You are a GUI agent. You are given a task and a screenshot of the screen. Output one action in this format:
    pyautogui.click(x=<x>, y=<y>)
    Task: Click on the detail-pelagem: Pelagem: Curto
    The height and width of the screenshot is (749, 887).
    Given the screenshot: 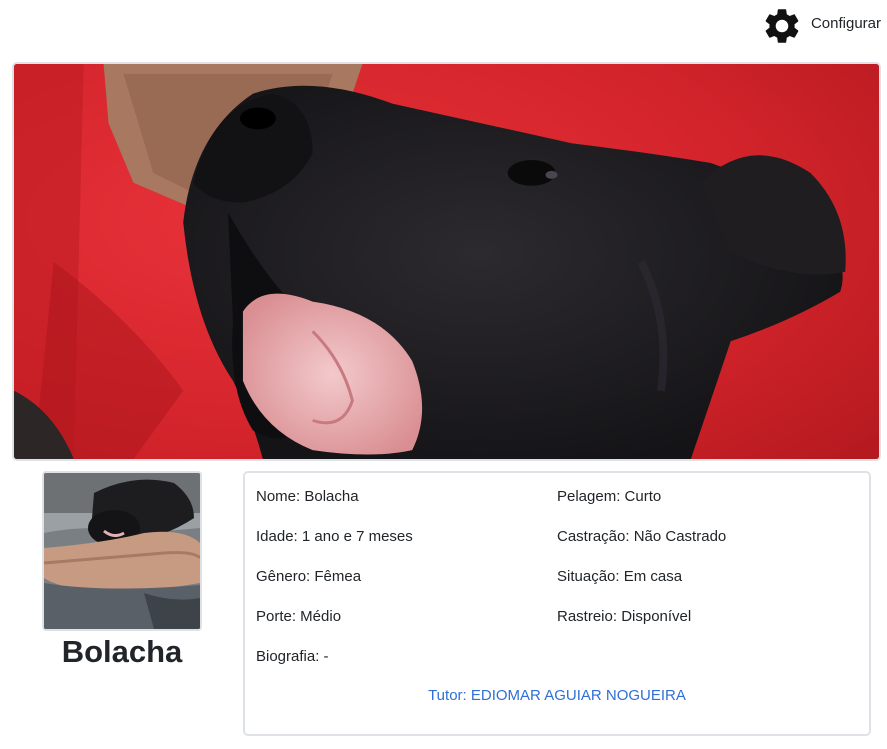 What is the action you would take?
    pyautogui.click(x=609, y=496)
    